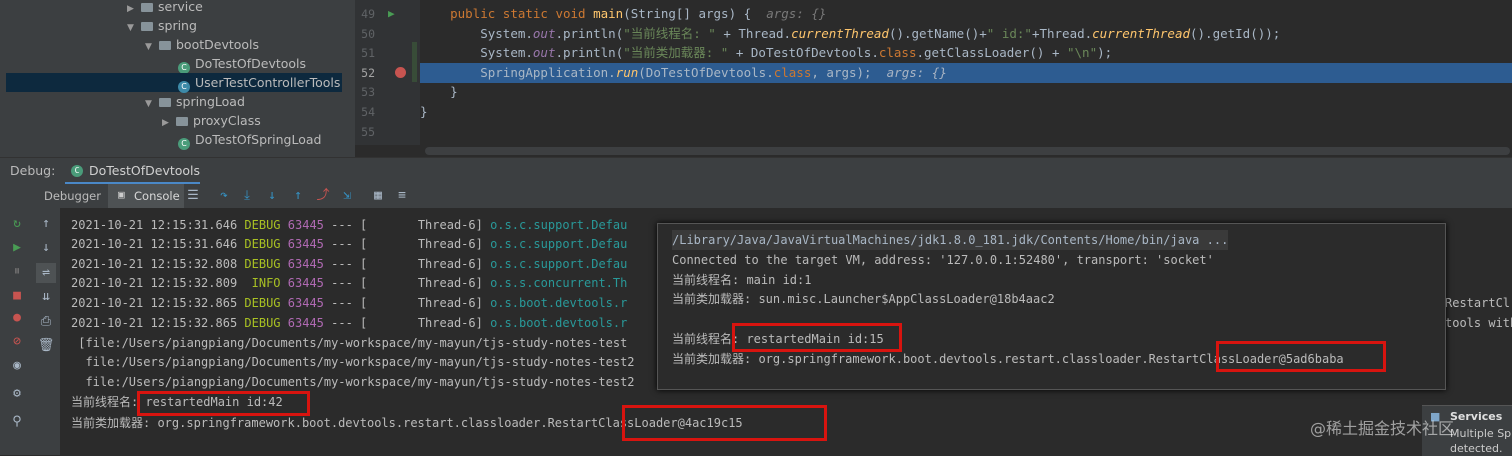 The height and width of the screenshot is (456, 1512). Describe the element at coordinates (402, 196) in the screenshot. I see `more-options-icon: ≡` at that location.